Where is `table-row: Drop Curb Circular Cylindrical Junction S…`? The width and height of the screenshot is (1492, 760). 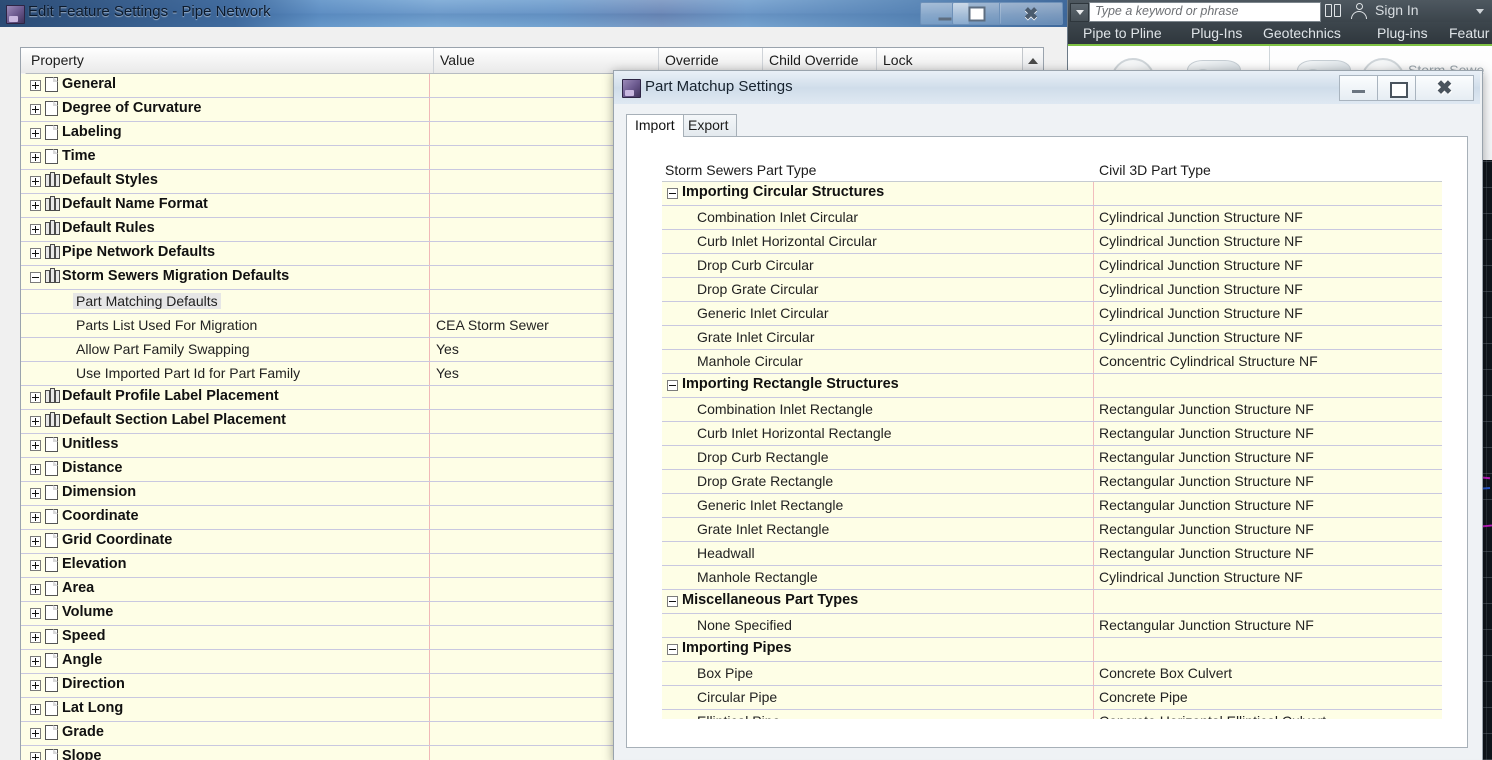
table-row: Drop Curb Circular Cylindrical Junction S… is located at coordinates (1052, 266).